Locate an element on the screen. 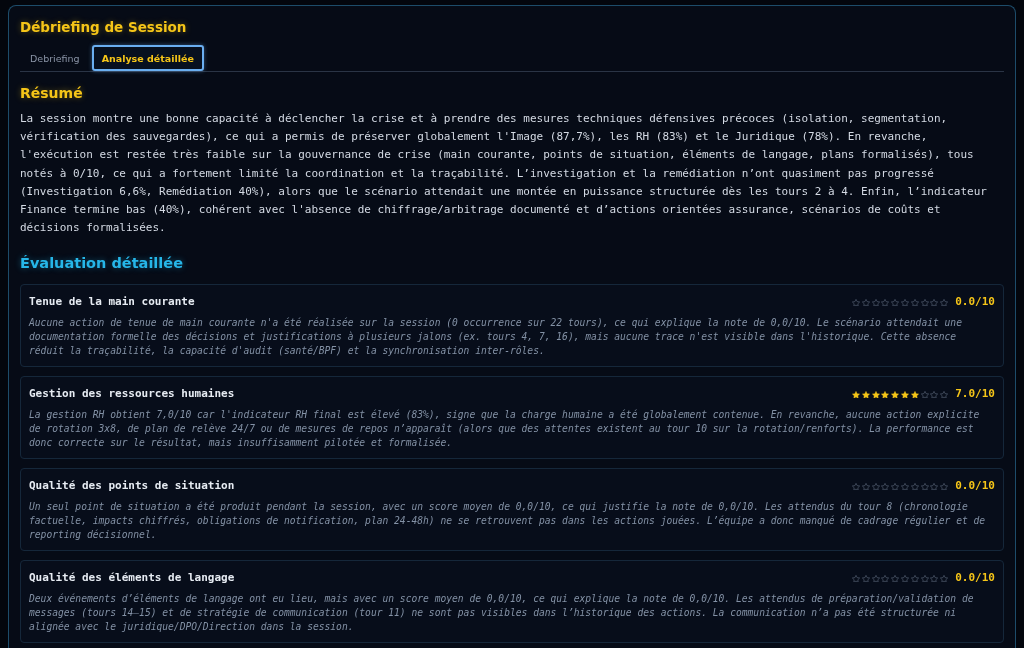 This screenshot has width=1024, height=648. page-title: Débriefing de Session is located at coordinates (104, 27).